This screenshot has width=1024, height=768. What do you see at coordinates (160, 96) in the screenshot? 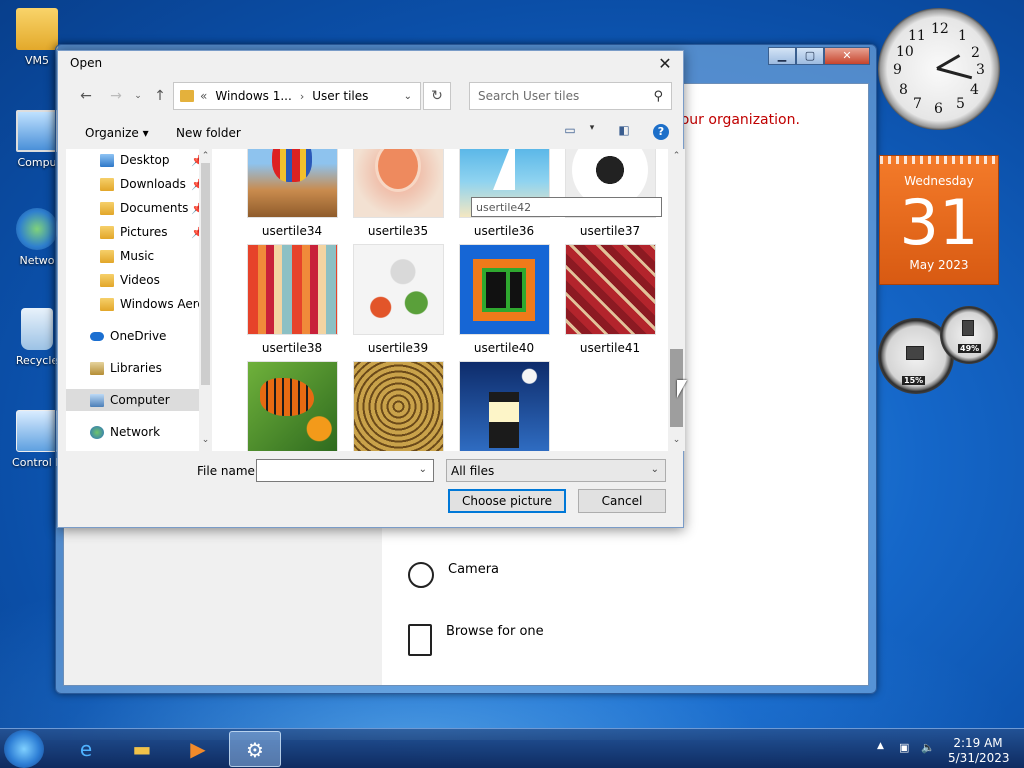
I see `up-arrow-icon: ↑` at bounding box center [160, 96].